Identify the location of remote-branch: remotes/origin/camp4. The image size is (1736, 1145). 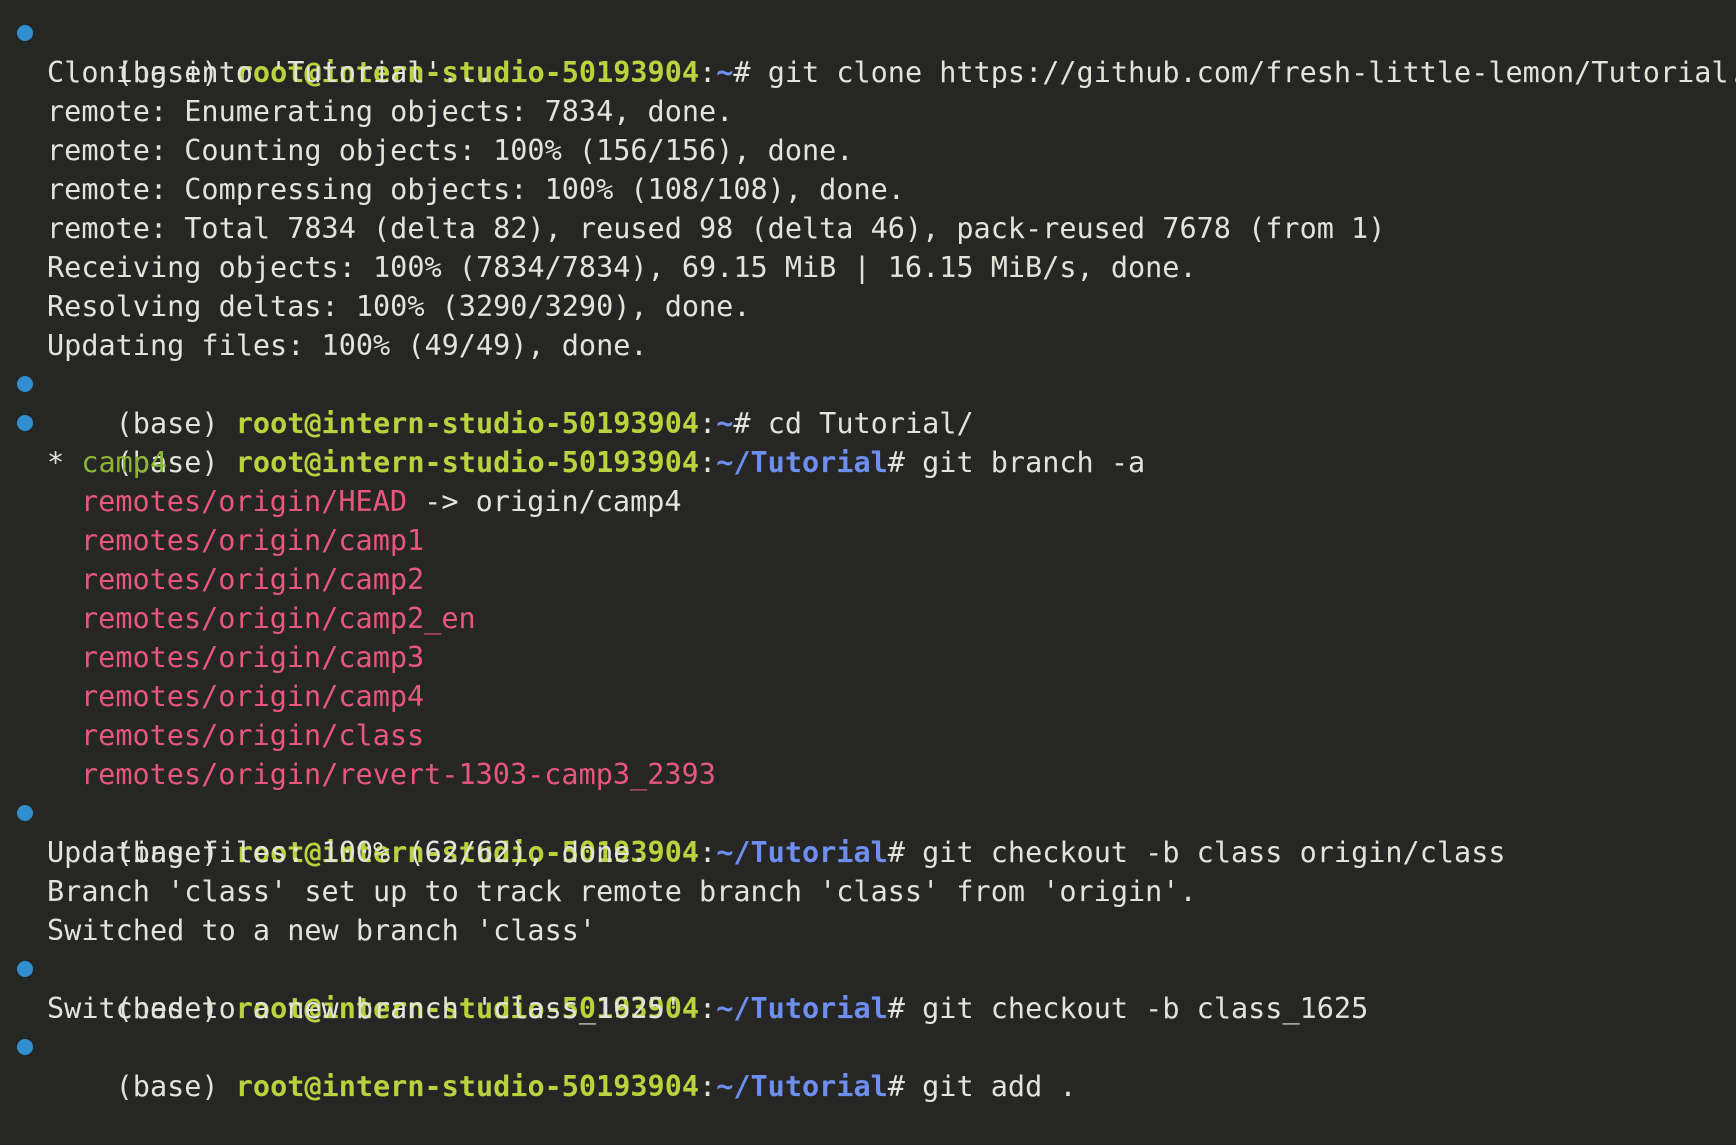
(253, 696).